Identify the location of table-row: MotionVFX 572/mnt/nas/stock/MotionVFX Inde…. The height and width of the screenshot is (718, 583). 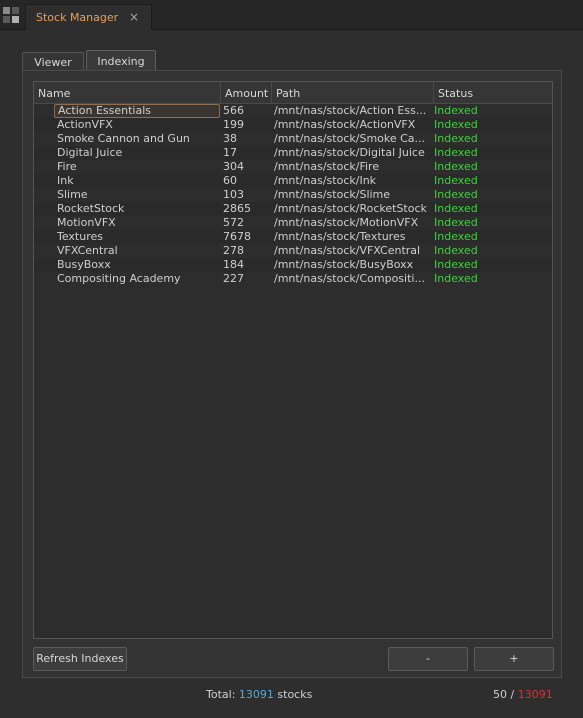
(293, 223).